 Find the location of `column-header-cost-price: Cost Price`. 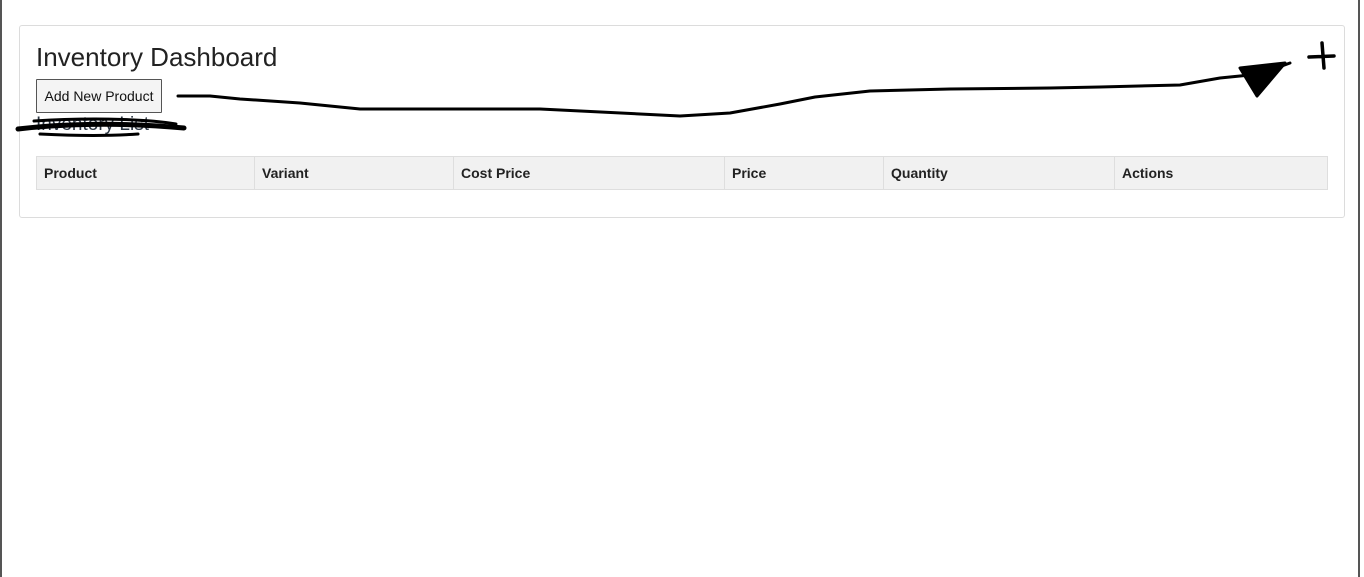

column-header-cost-price: Cost Price is located at coordinates (589, 173).